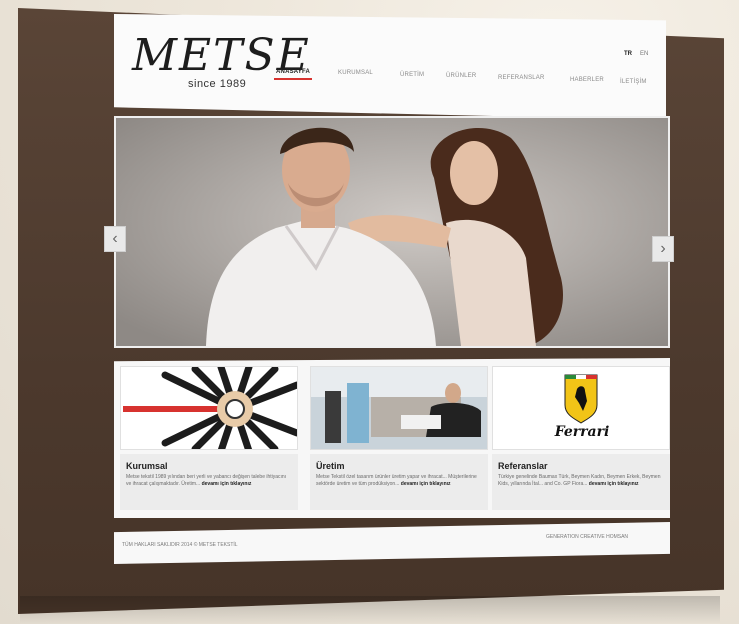 The image size is (739, 624). I want to click on lang-en: EN, so click(644, 54).